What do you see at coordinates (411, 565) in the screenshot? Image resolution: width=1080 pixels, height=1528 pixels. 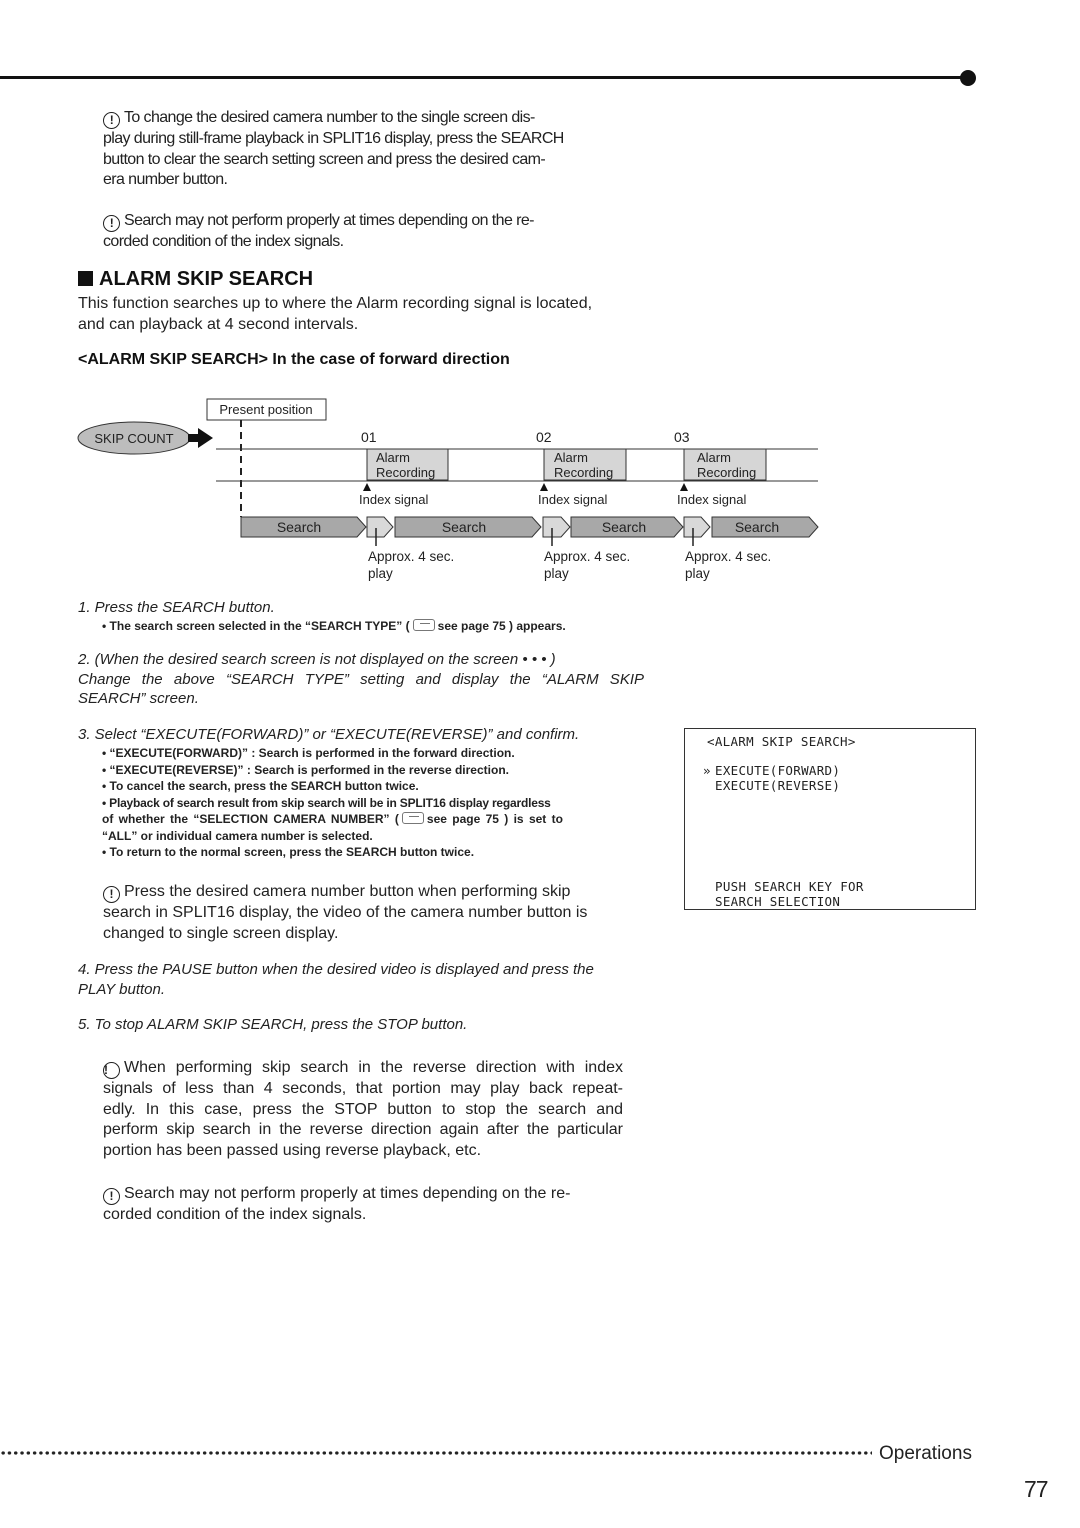 I see `approx-play-label-1: Approx. 4 sec. play` at bounding box center [411, 565].